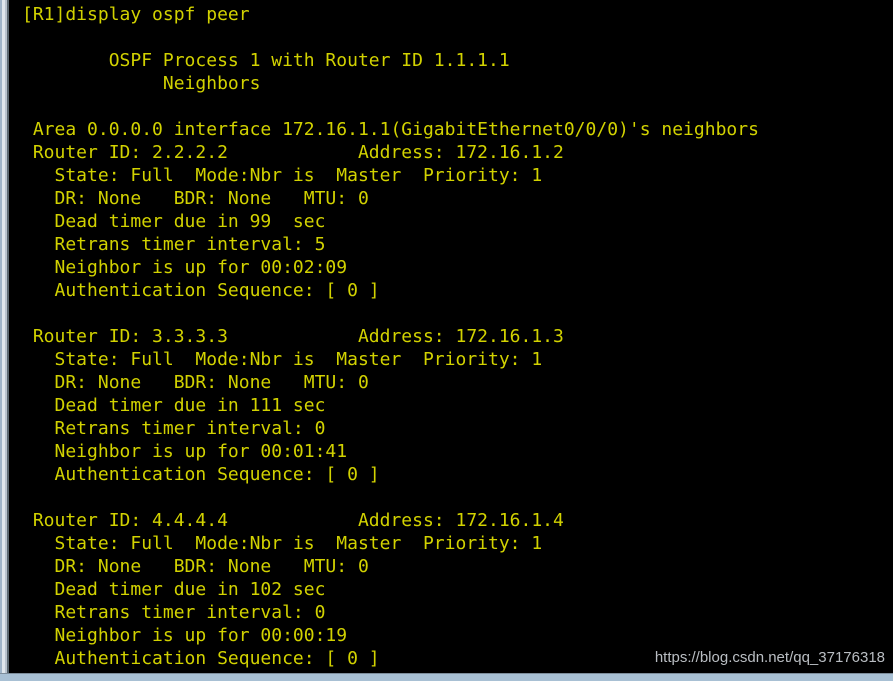 The height and width of the screenshot is (681, 893). I want to click on console-line: Dead timer due in 102 sec, so click(174, 589).